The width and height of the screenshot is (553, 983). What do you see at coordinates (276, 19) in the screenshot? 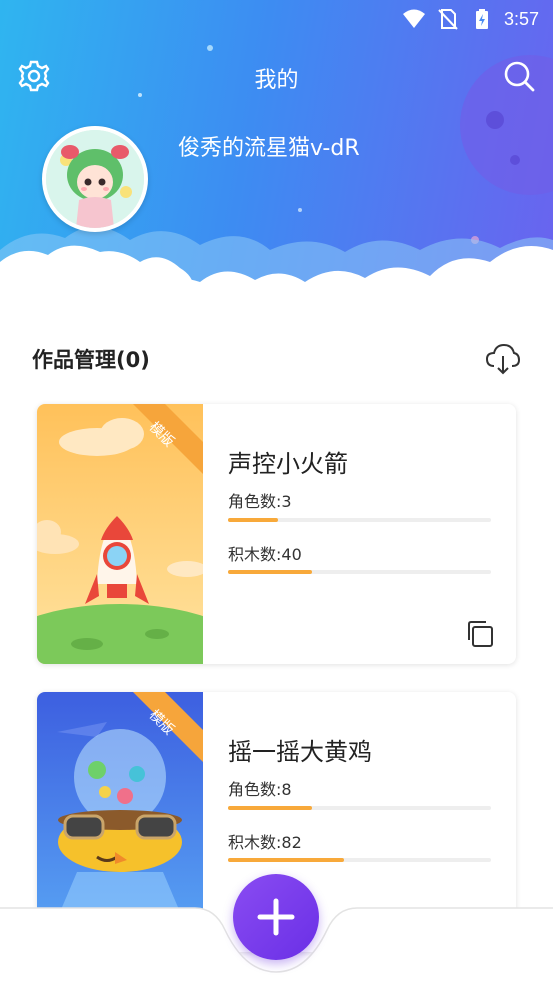
I see `status-bar: 3:57` at bounding box center [276, 19].